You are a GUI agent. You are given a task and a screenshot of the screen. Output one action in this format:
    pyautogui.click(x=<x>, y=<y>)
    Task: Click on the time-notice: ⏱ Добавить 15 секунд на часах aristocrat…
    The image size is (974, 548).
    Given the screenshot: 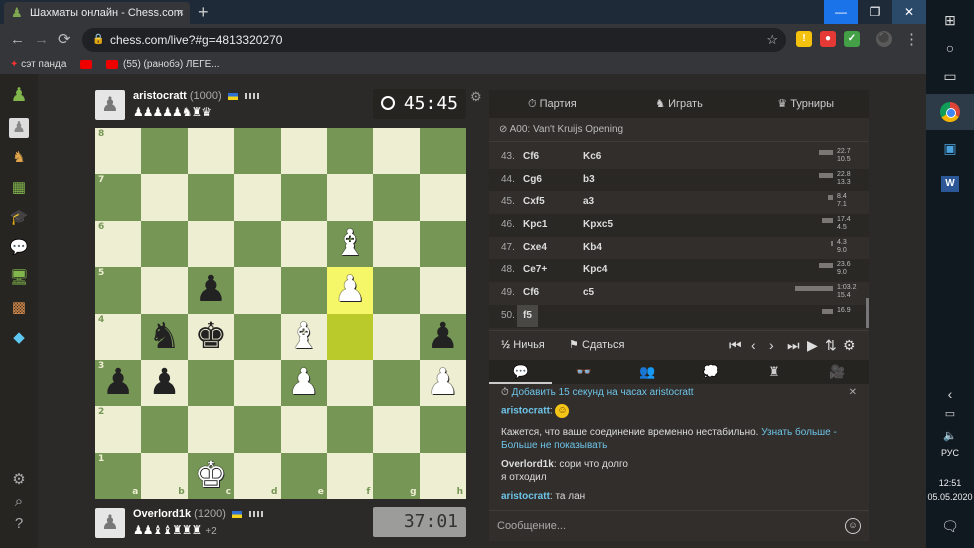 What is the action you would take?
    pyautogui.click(x=679, y=392)
    